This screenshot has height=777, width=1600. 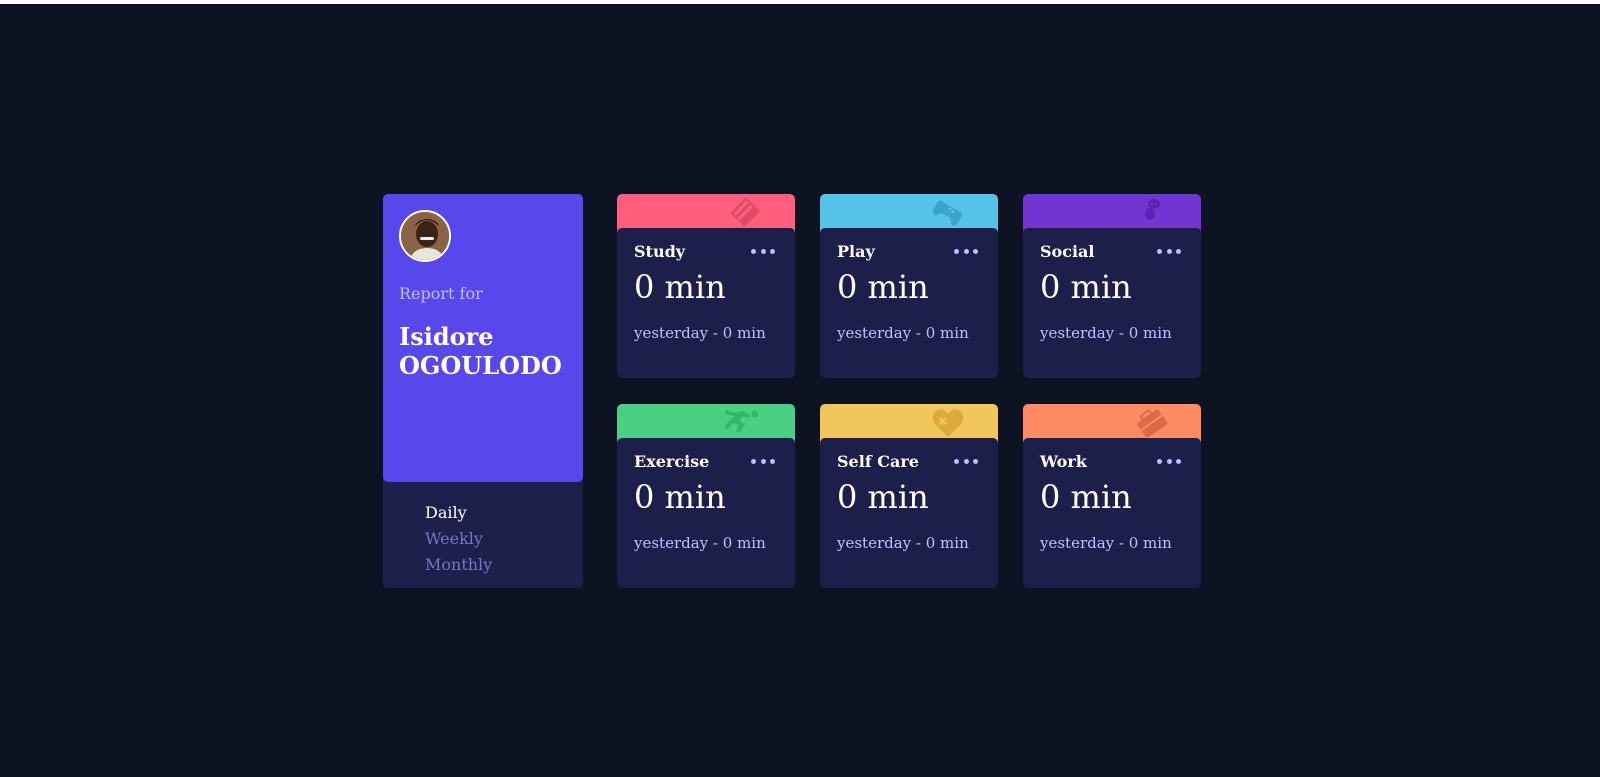 I want to click on activity-card-study: Study 0 min yesterday - 0 min, so click(x=706, y=286).